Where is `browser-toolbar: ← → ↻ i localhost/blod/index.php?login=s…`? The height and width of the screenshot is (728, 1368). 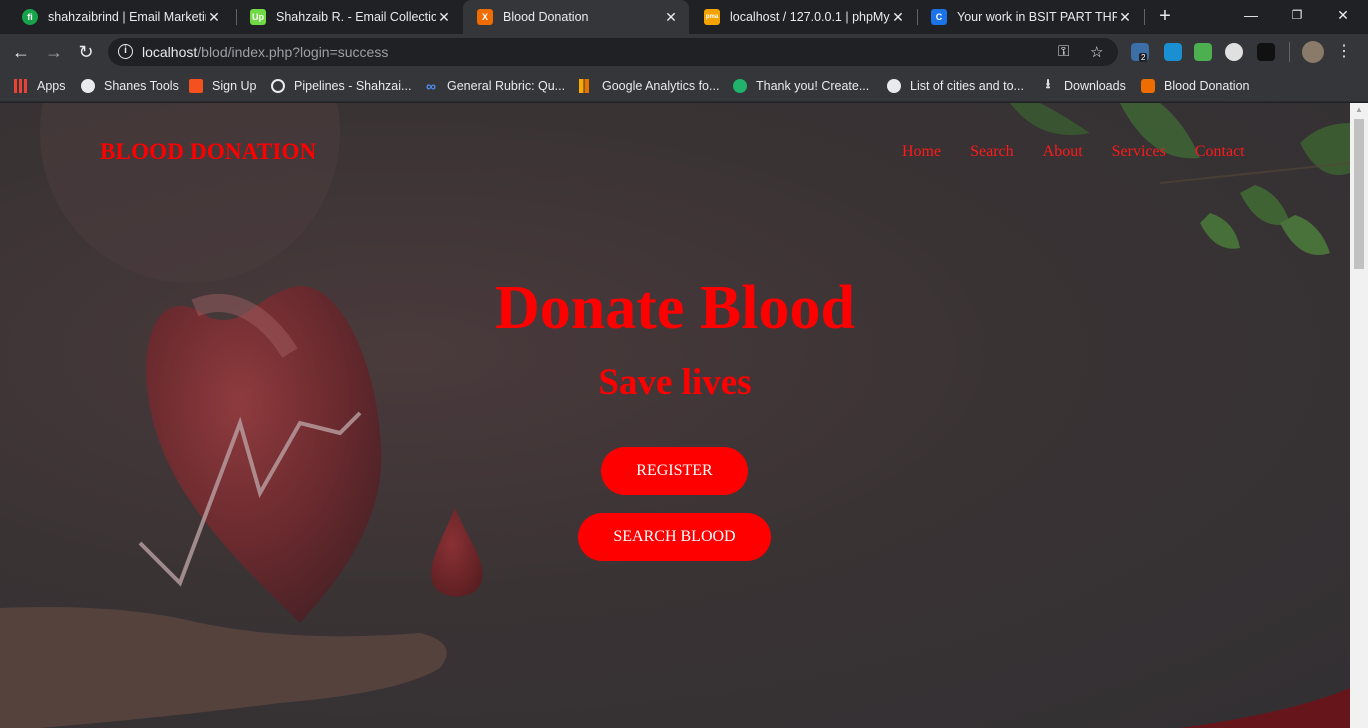 browser-toolbar: ← → ↻ i localhost/blod/index.php?login=s… is located at coordinates (684, 52).